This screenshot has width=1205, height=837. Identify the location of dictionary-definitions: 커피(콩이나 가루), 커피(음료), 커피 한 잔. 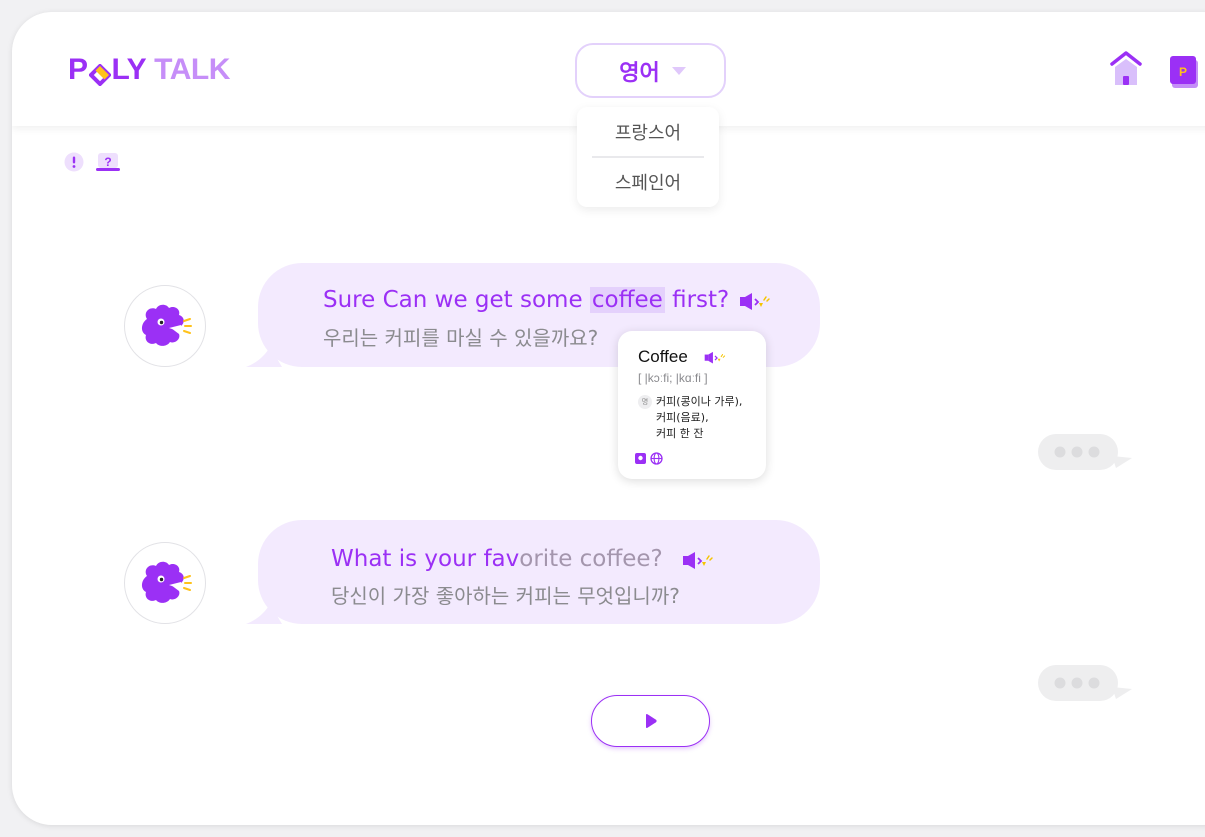
(699, 418).